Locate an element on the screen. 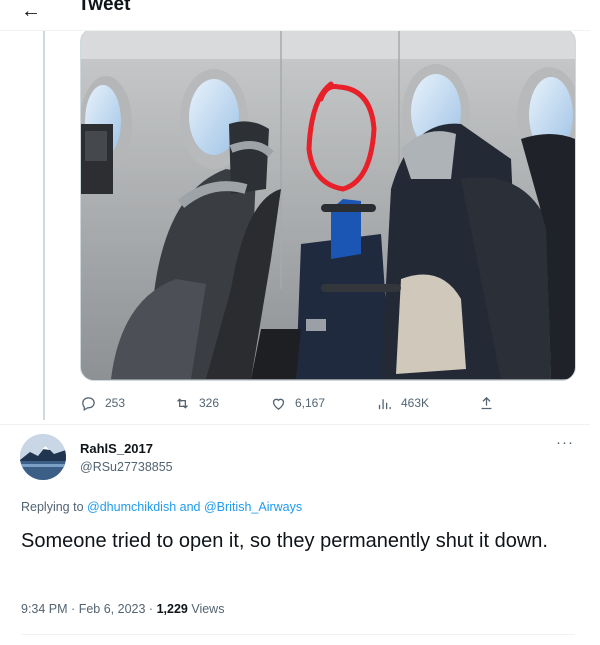 This screenshot has height=645, width=600. retweet-button: 326 is located at coordinates (196, 403).